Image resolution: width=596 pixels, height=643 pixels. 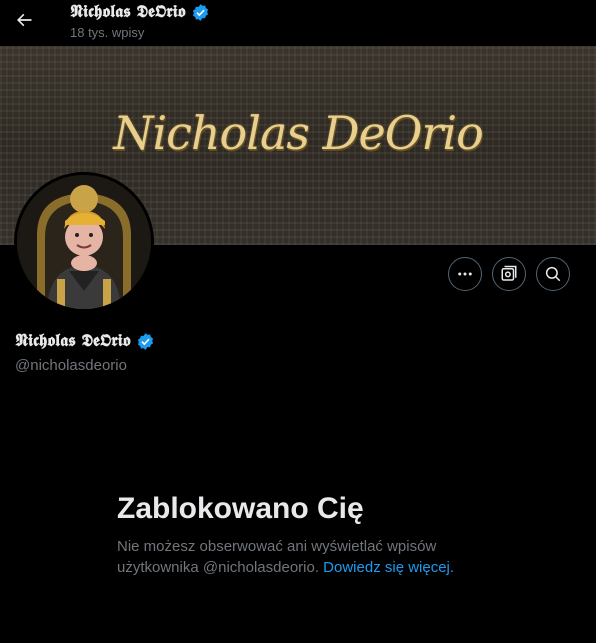 I want to click on profile-handle: @nicholasdeorio, so click(x=71, y=365).